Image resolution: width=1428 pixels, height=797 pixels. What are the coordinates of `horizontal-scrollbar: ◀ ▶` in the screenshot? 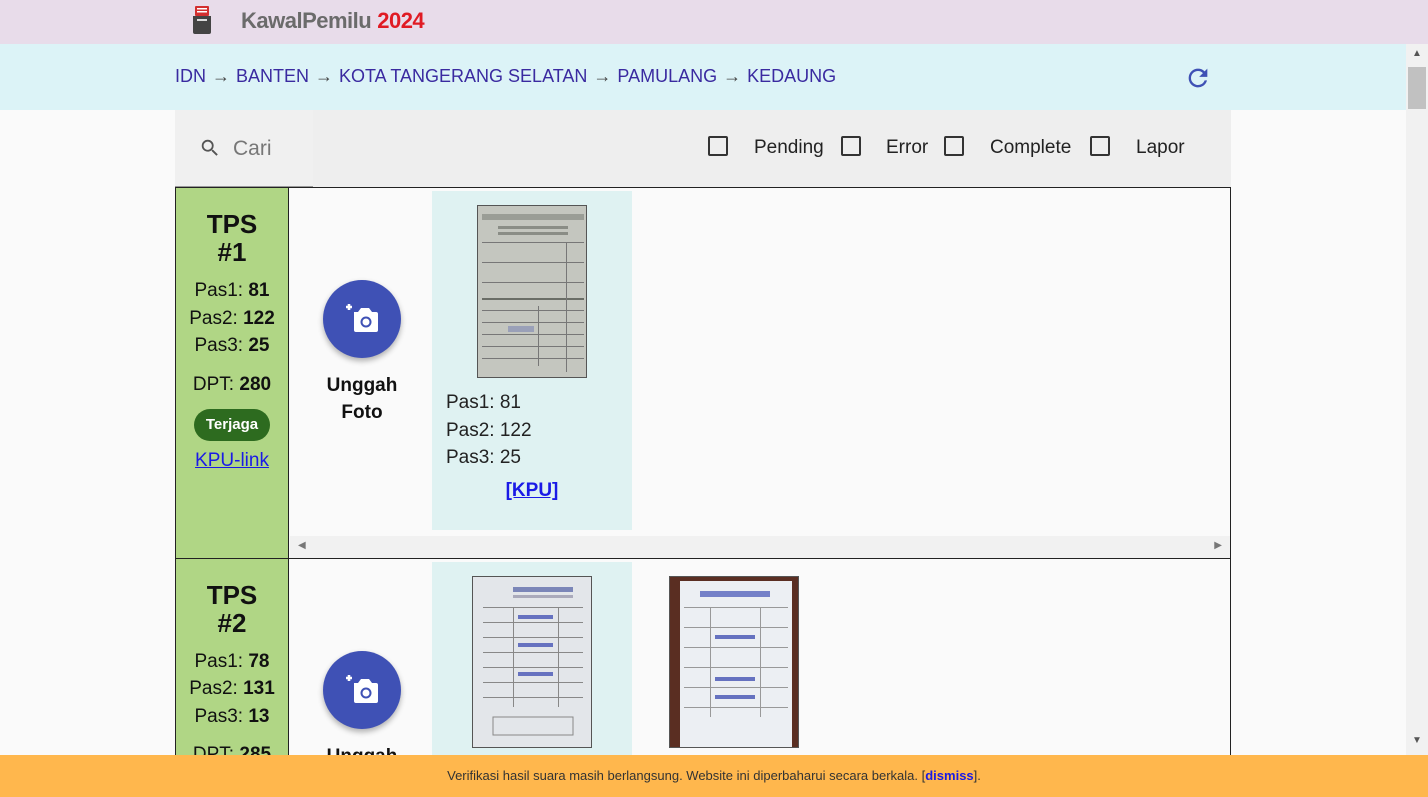 It's located at (760, 547).